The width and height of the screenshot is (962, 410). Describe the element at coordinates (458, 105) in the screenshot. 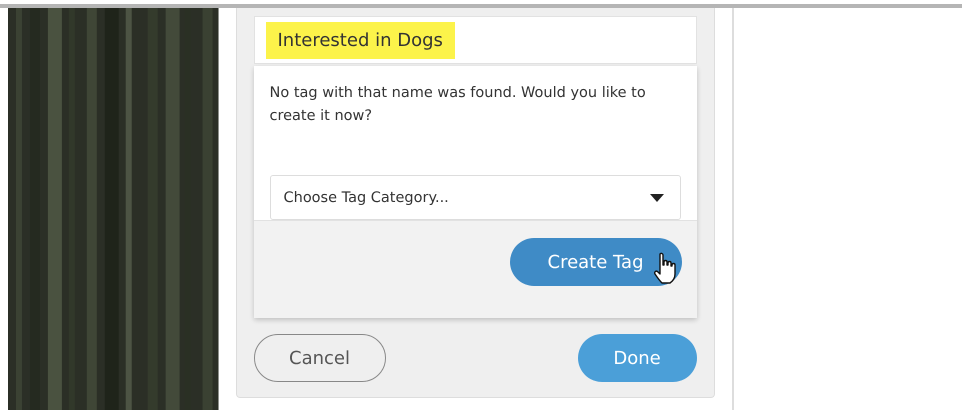

I see `message-text: No tag with that name was found. Would you like to create it now?` at that location.